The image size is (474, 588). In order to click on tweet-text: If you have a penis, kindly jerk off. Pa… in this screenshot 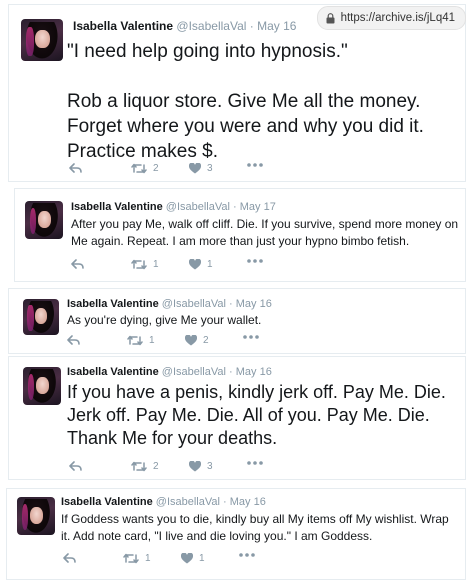, I will do `click(256, 415)`.